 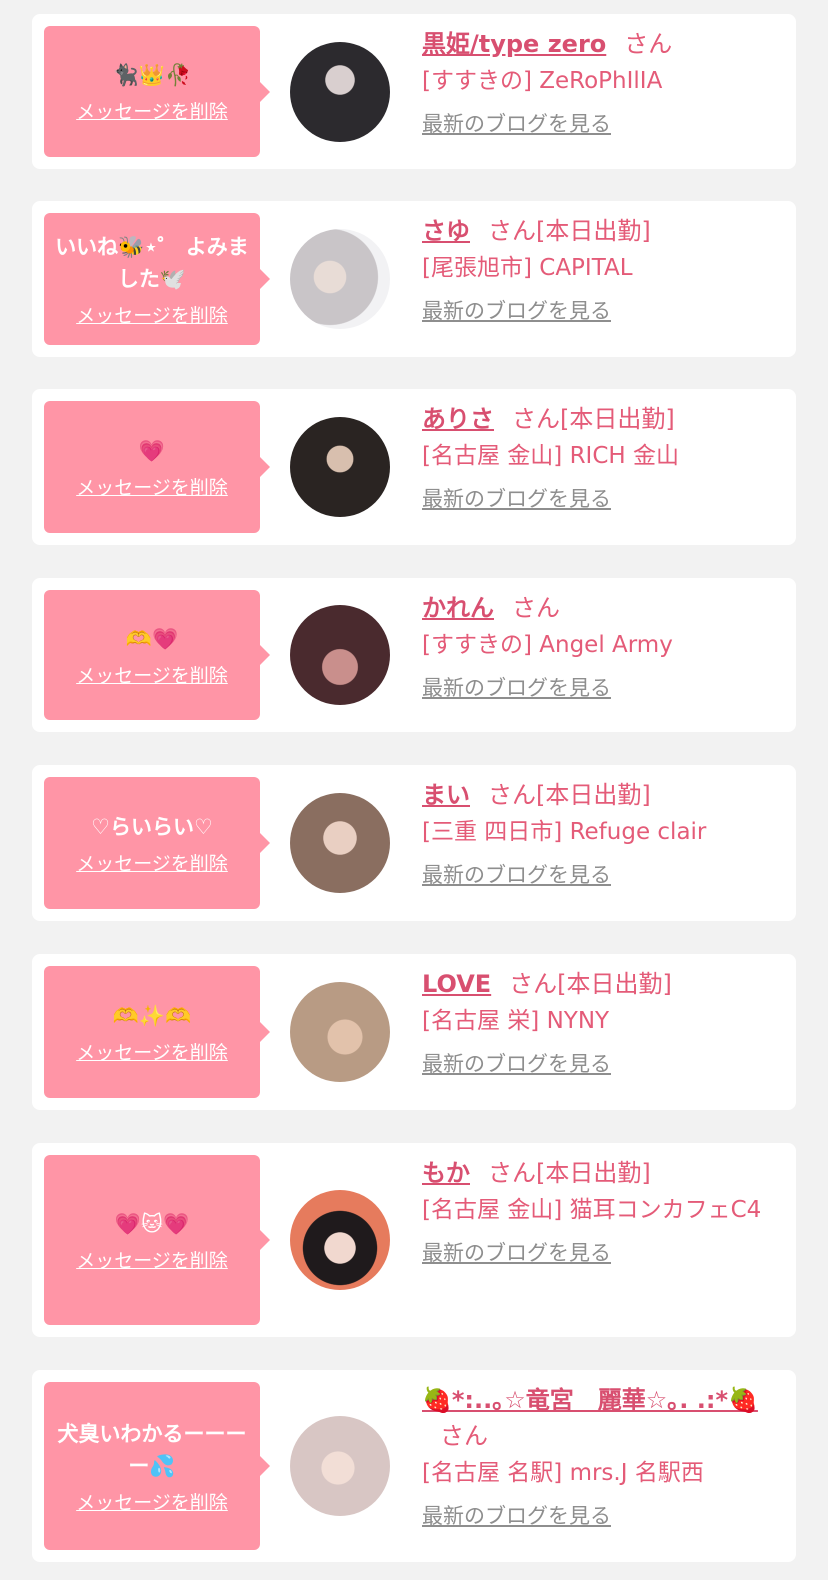 What do you see at coordinates (152, 826) in the screenshot?
I see `message-text: ♡らいらい♡` at bounding box center [152, 826].